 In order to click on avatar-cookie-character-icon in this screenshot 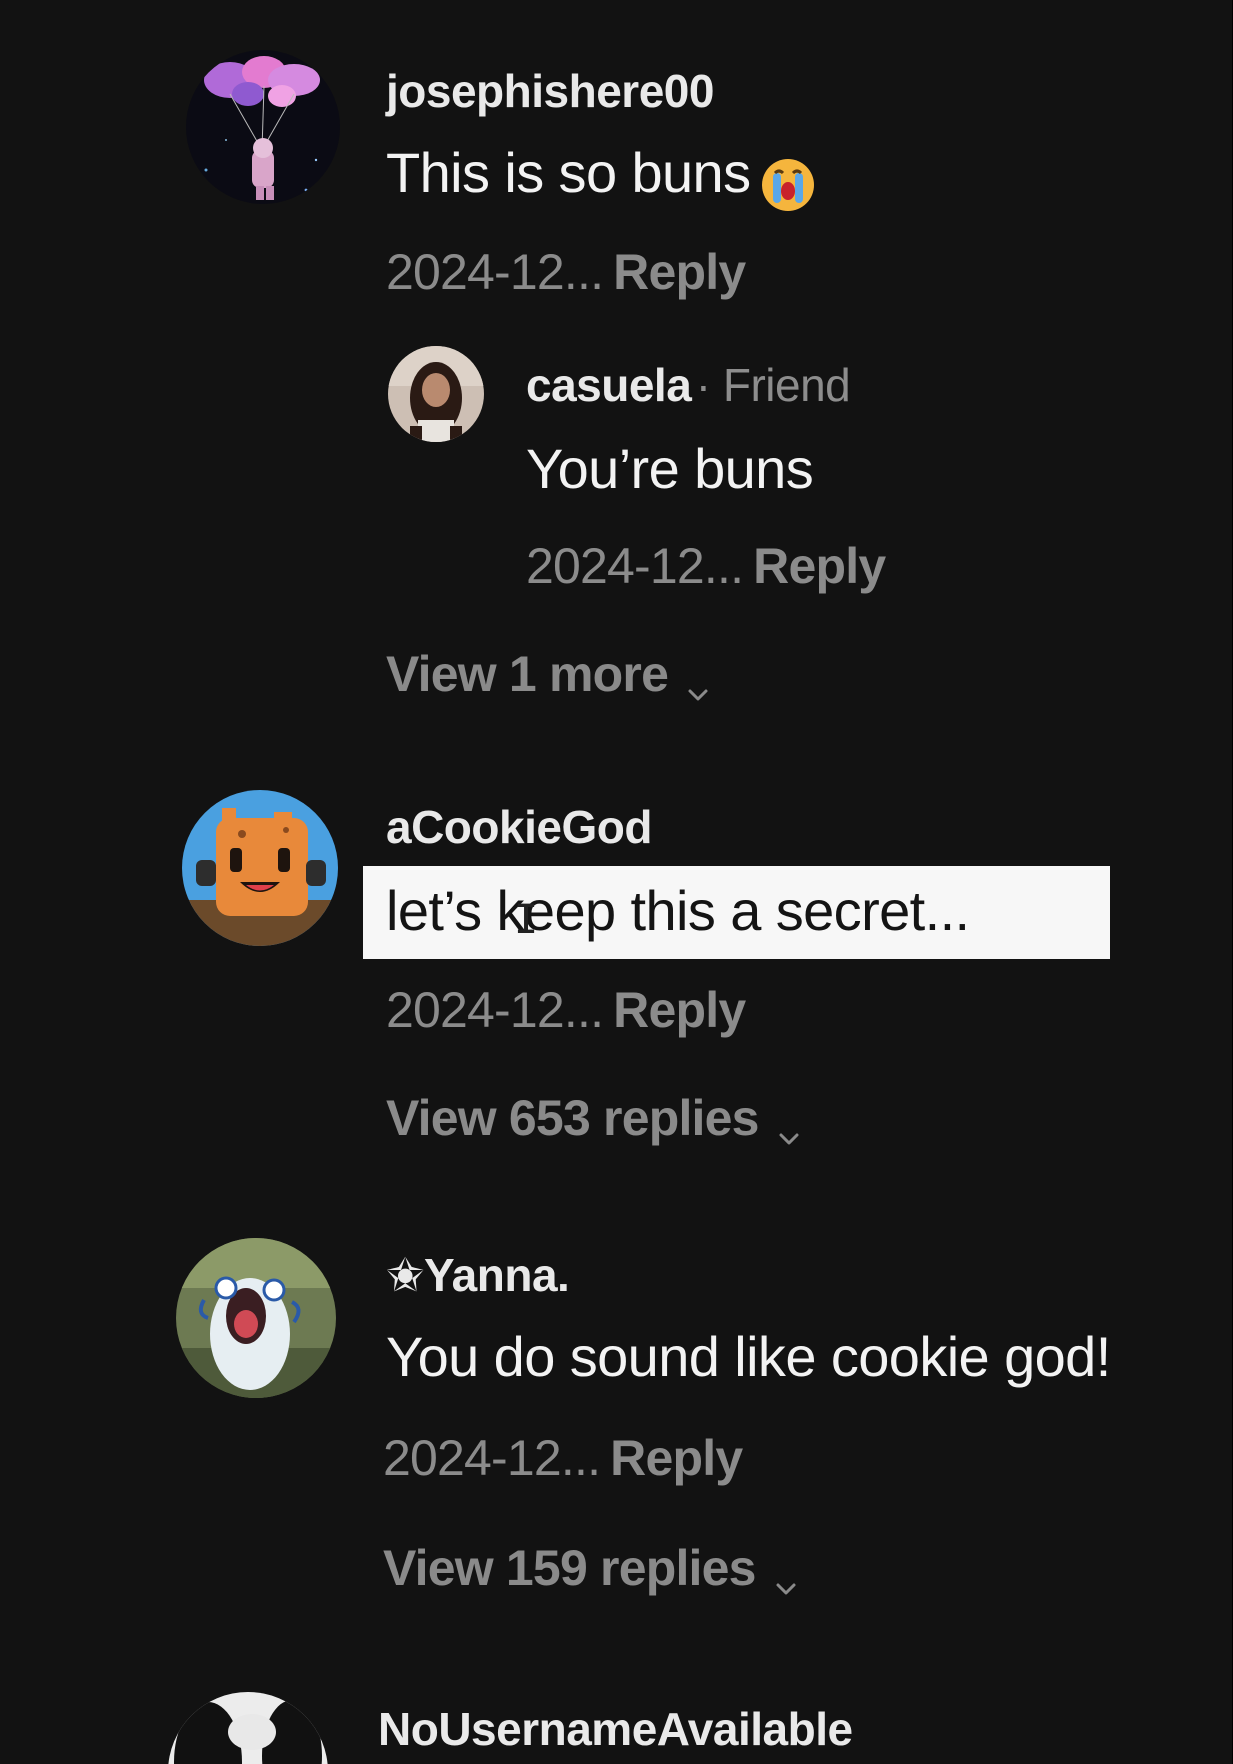, I will do `click(260, 868)`.